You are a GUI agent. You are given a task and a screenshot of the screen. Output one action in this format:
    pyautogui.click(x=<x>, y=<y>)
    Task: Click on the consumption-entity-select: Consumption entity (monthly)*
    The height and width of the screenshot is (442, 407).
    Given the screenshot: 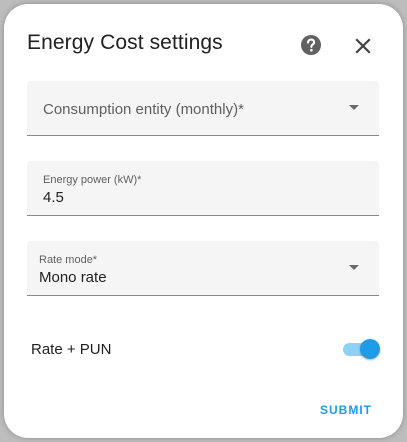 What is the action you would take?
    pyautogui.click(x=203, y=108)
    